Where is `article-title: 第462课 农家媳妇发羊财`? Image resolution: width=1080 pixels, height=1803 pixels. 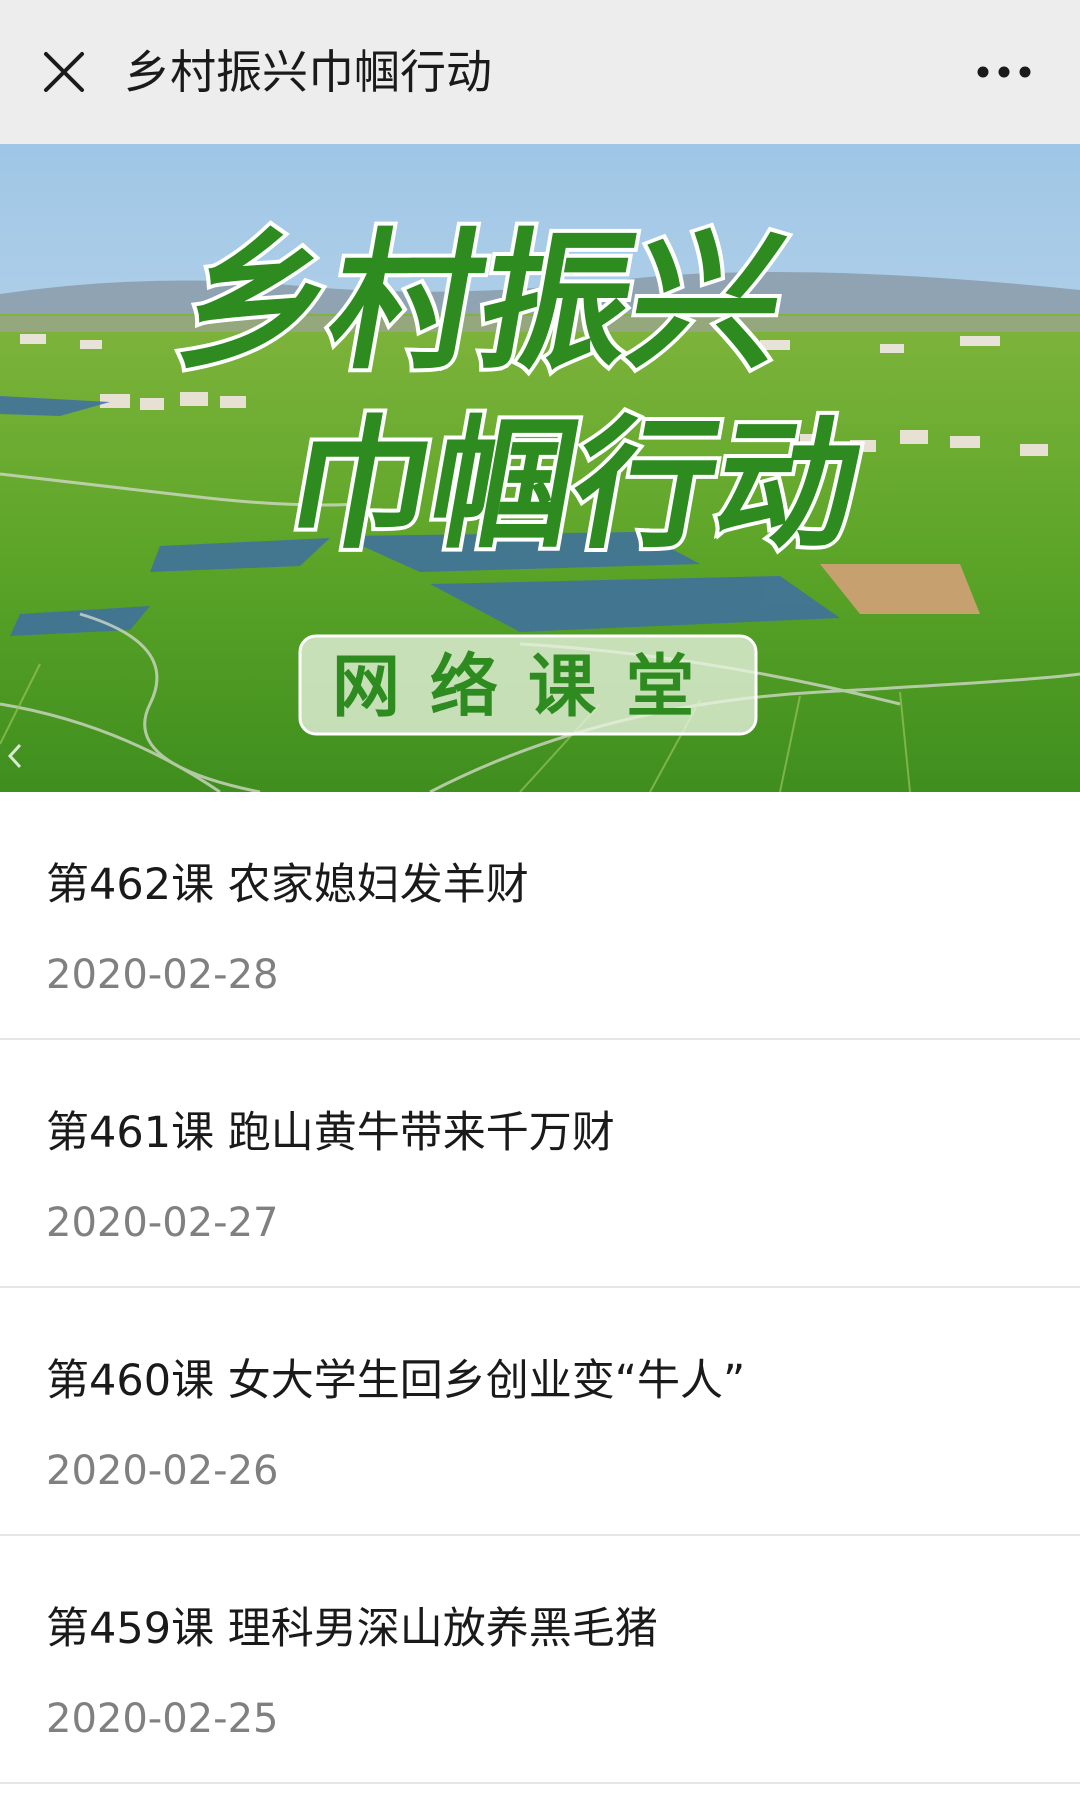
article-title: 第462课 农家媳妇发羊财 is located at coordinates (287, 885).